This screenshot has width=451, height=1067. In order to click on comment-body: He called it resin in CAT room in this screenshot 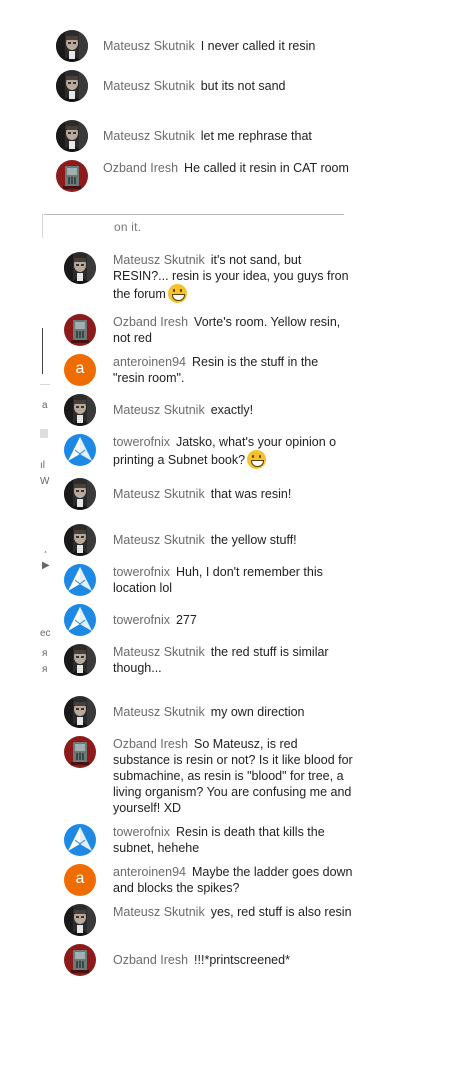, I will do `click(266, 168)`.